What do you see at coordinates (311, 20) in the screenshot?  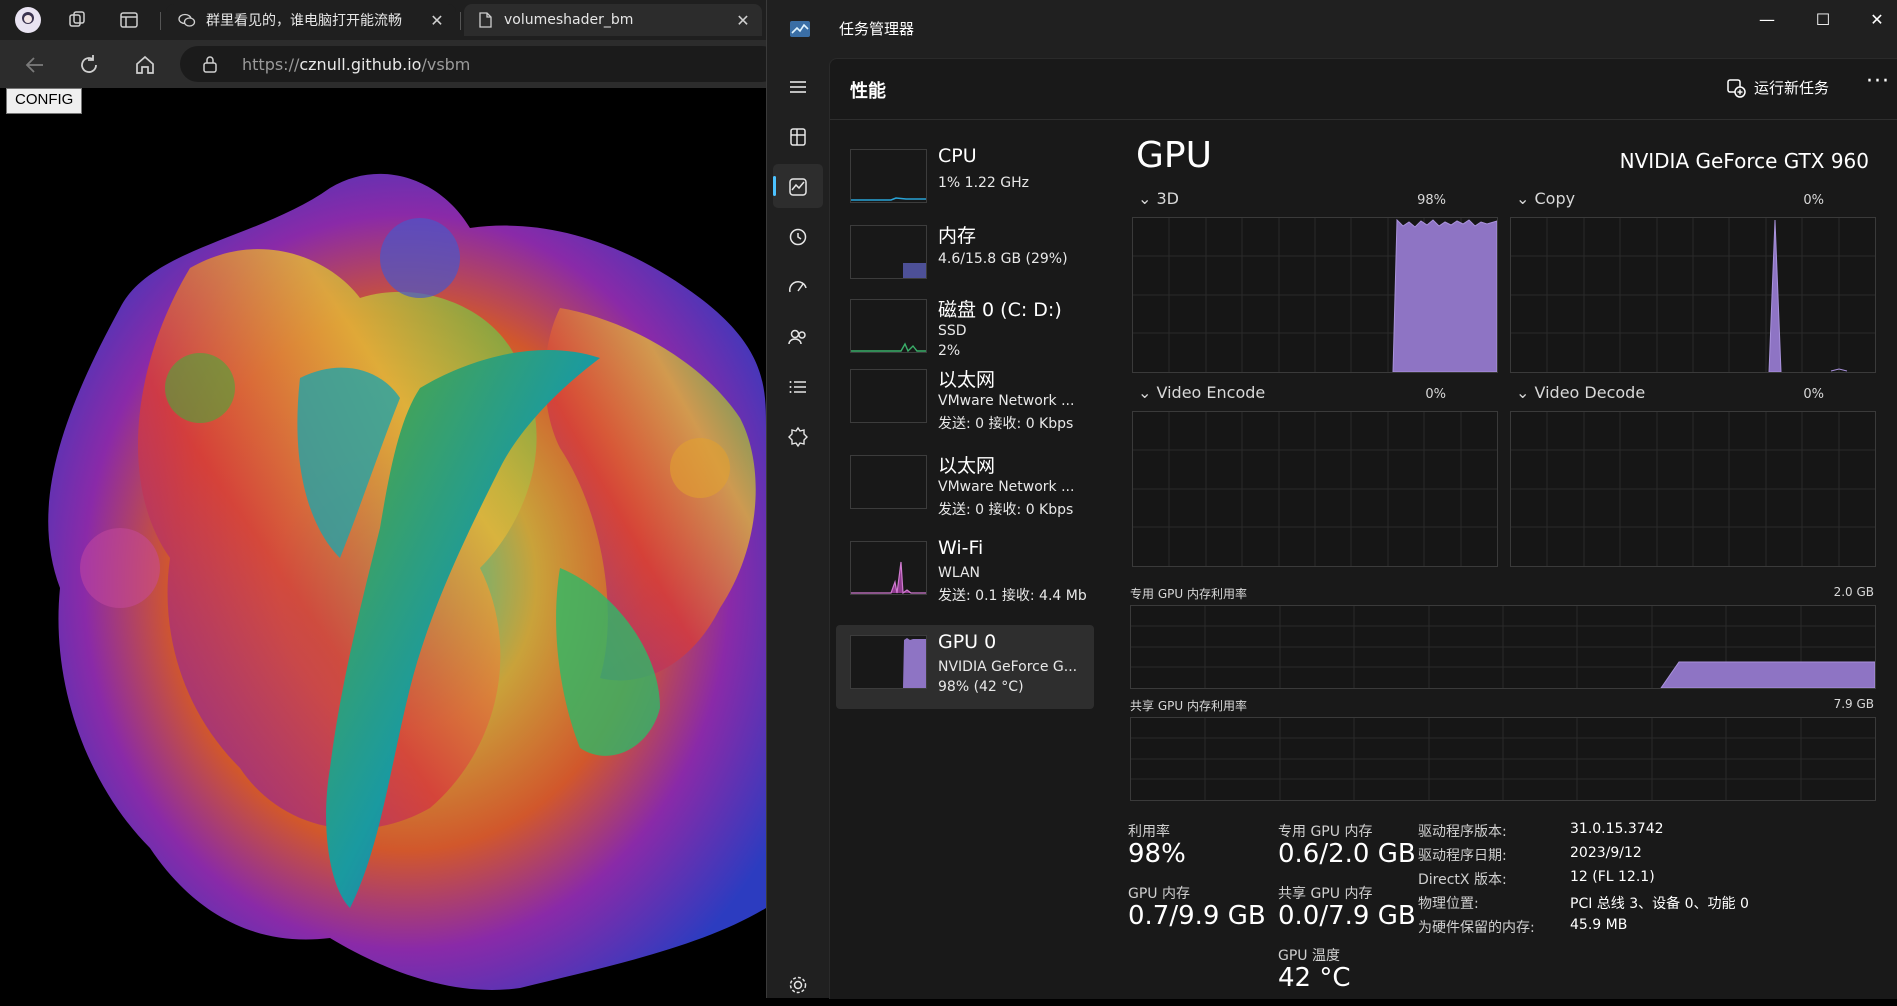 I see `tab-chat: 群里看见的，谁电脑打开能流畅 ✕` at bounding box center [311, 20].